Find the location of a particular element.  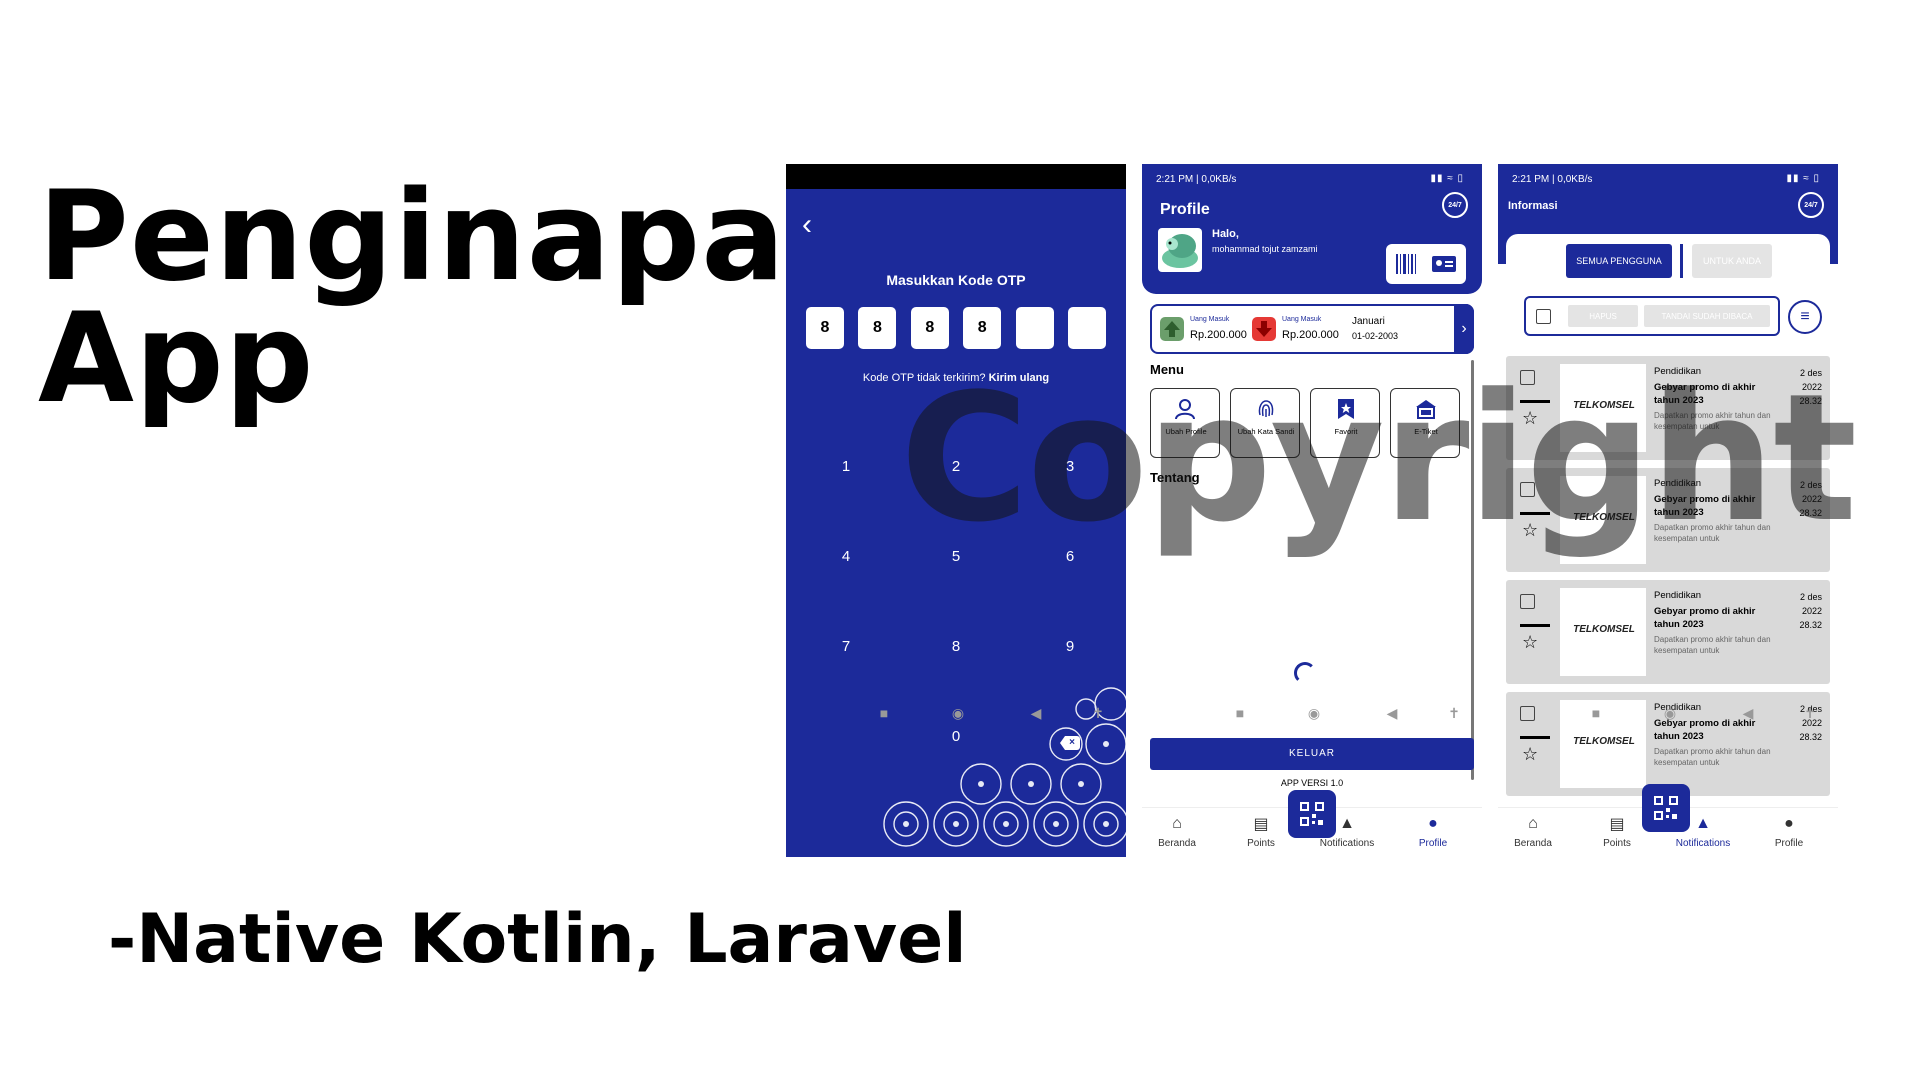

fingerprint-icon is located at coordinates (1266, 408).